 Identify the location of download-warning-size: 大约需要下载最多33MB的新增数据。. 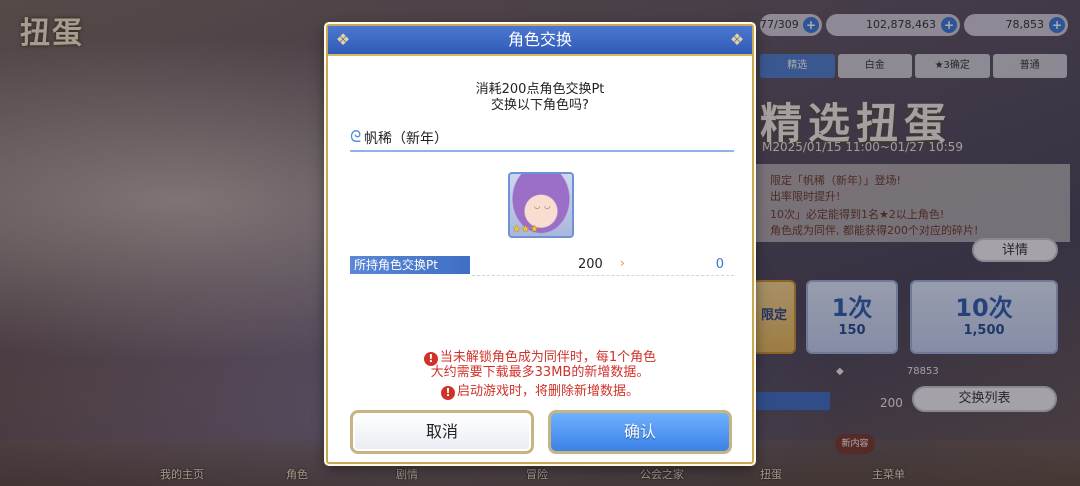
(540, 372).